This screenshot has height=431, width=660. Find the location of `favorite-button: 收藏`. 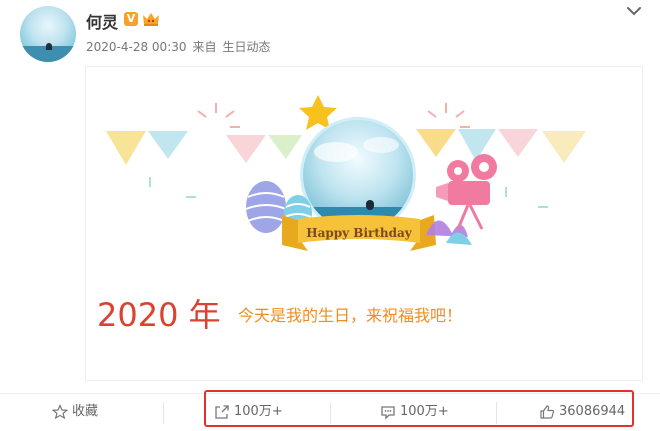

favorite-button: 收藏 is located at coordinates (75, 412).